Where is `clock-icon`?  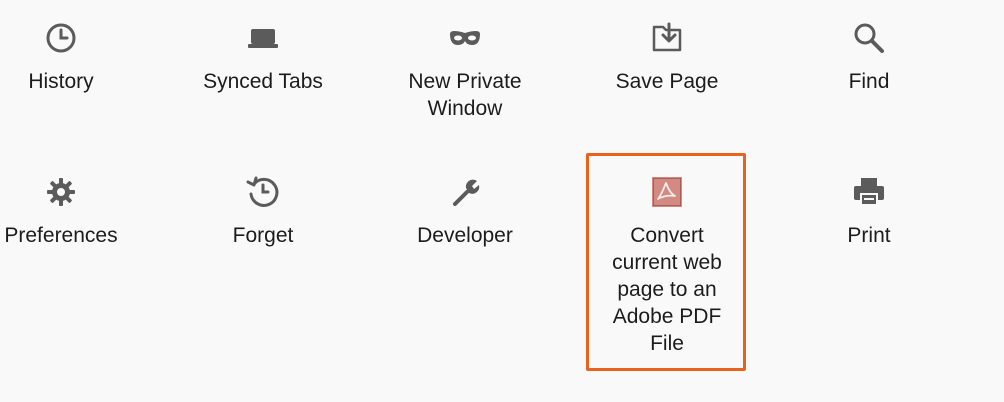
clock-icon is located at coordinates (61, 38).